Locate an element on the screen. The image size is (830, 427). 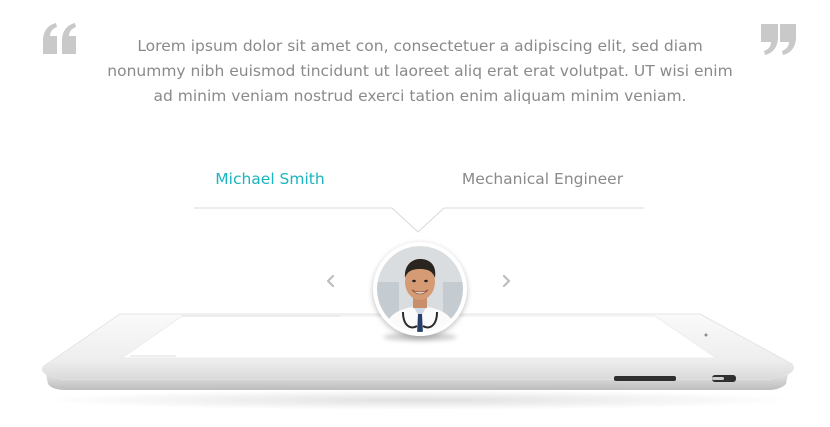
doctor-portrait-icon is located at coordinates (420, 289).